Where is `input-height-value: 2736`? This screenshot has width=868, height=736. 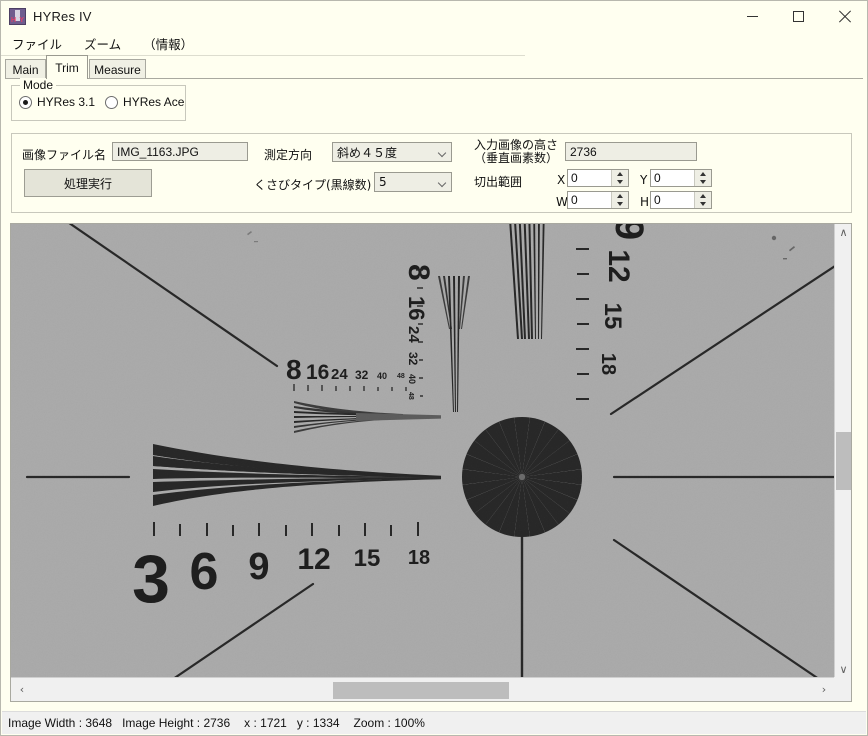 input-height-value: 2736 is located at coordinates (631, 151).